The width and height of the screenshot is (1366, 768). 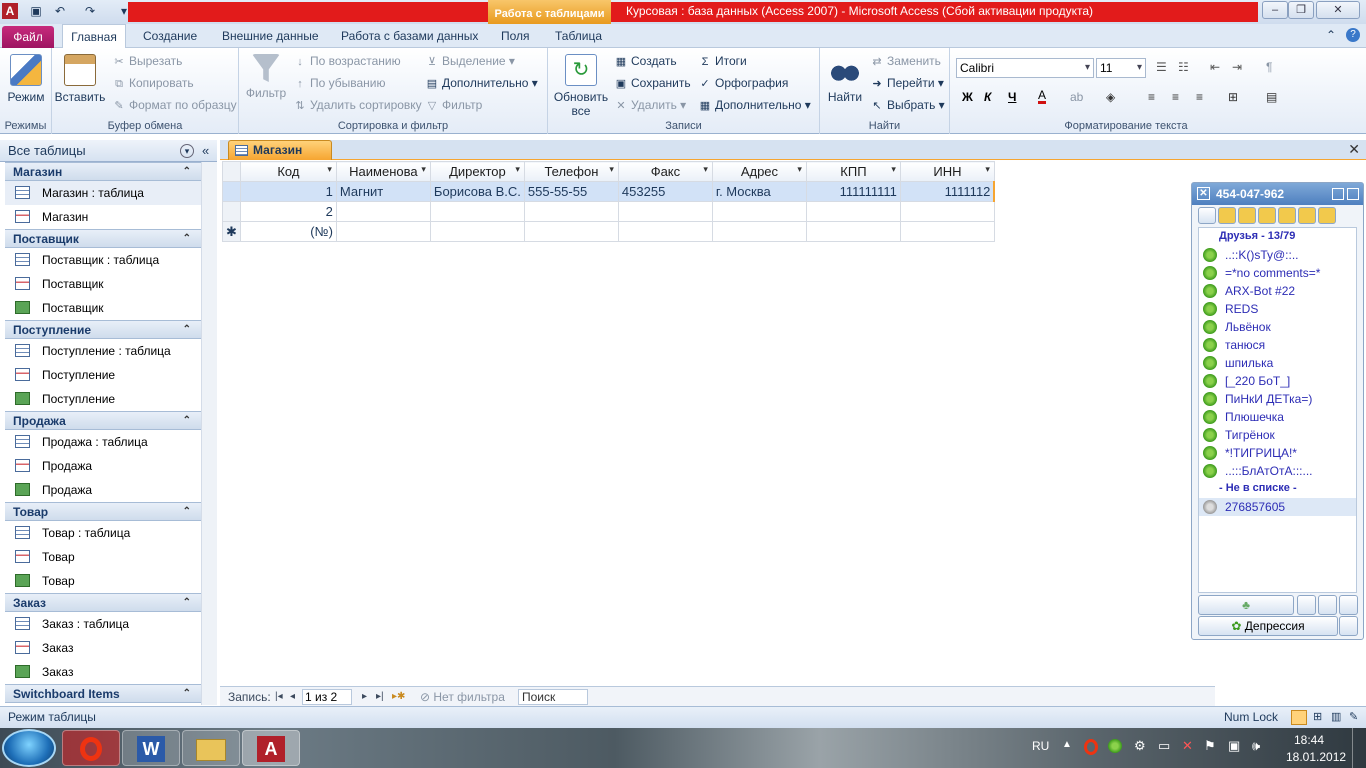 I want to click on language-indicator: RU, so click(x=1040, y=746).